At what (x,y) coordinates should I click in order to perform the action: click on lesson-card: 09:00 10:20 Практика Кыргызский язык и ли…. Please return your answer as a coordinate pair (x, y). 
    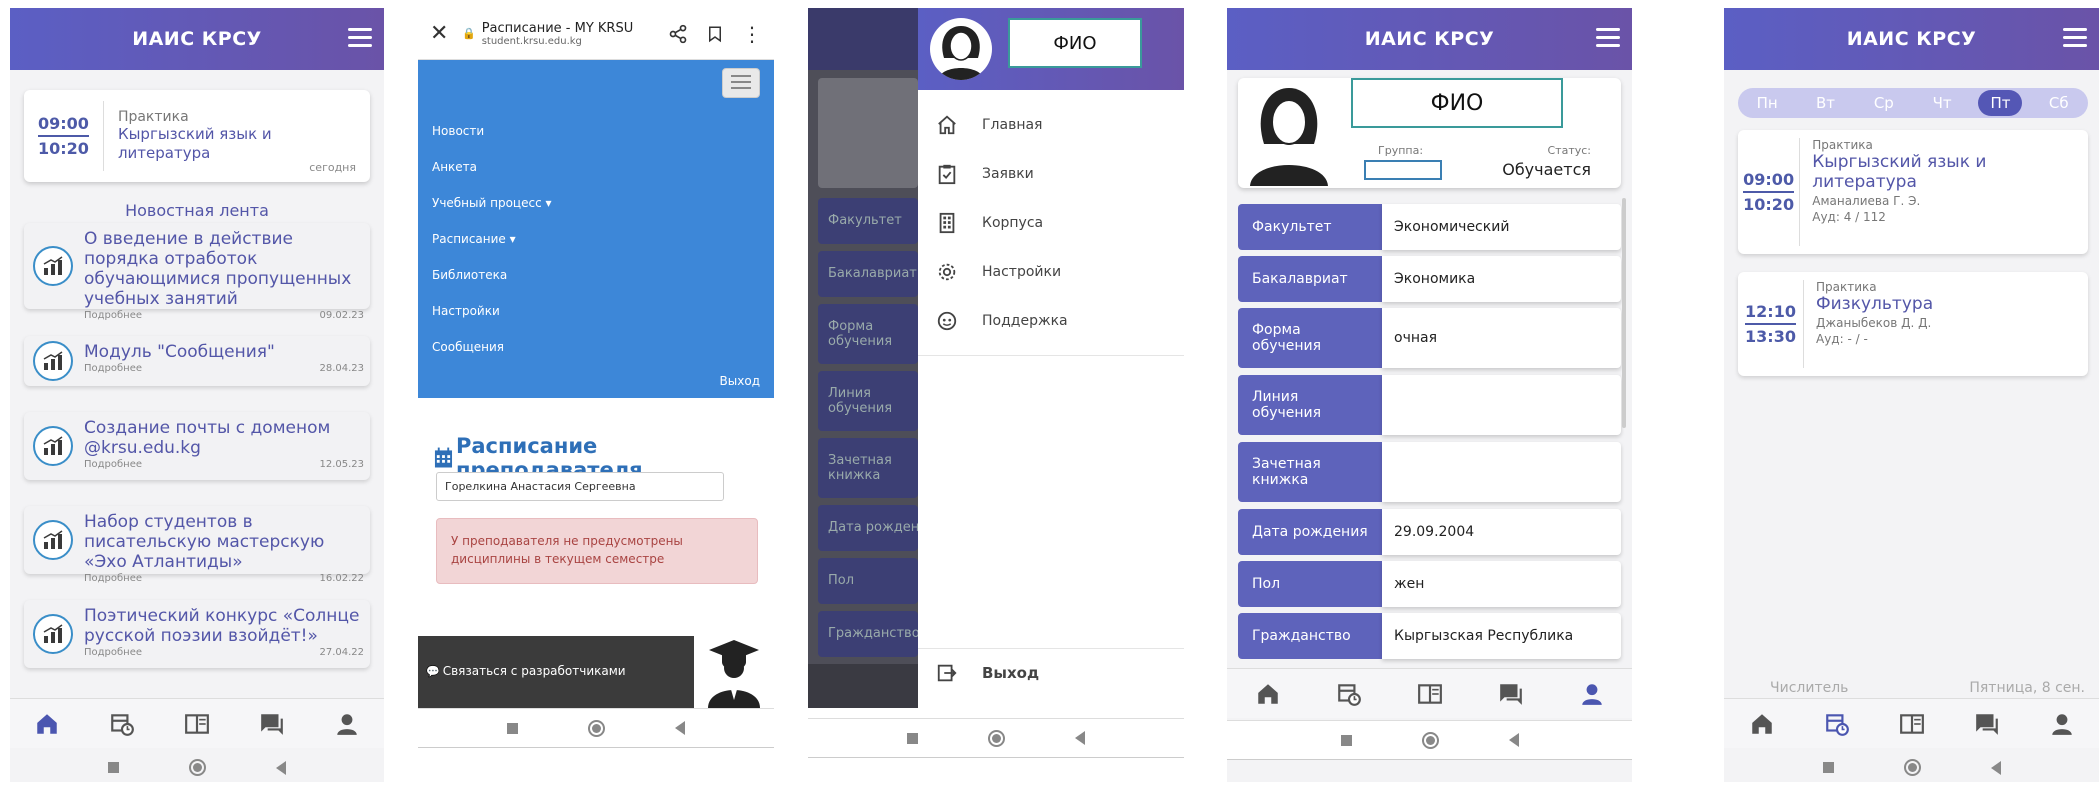
    Looking at the image, I should click on (1913, 192).